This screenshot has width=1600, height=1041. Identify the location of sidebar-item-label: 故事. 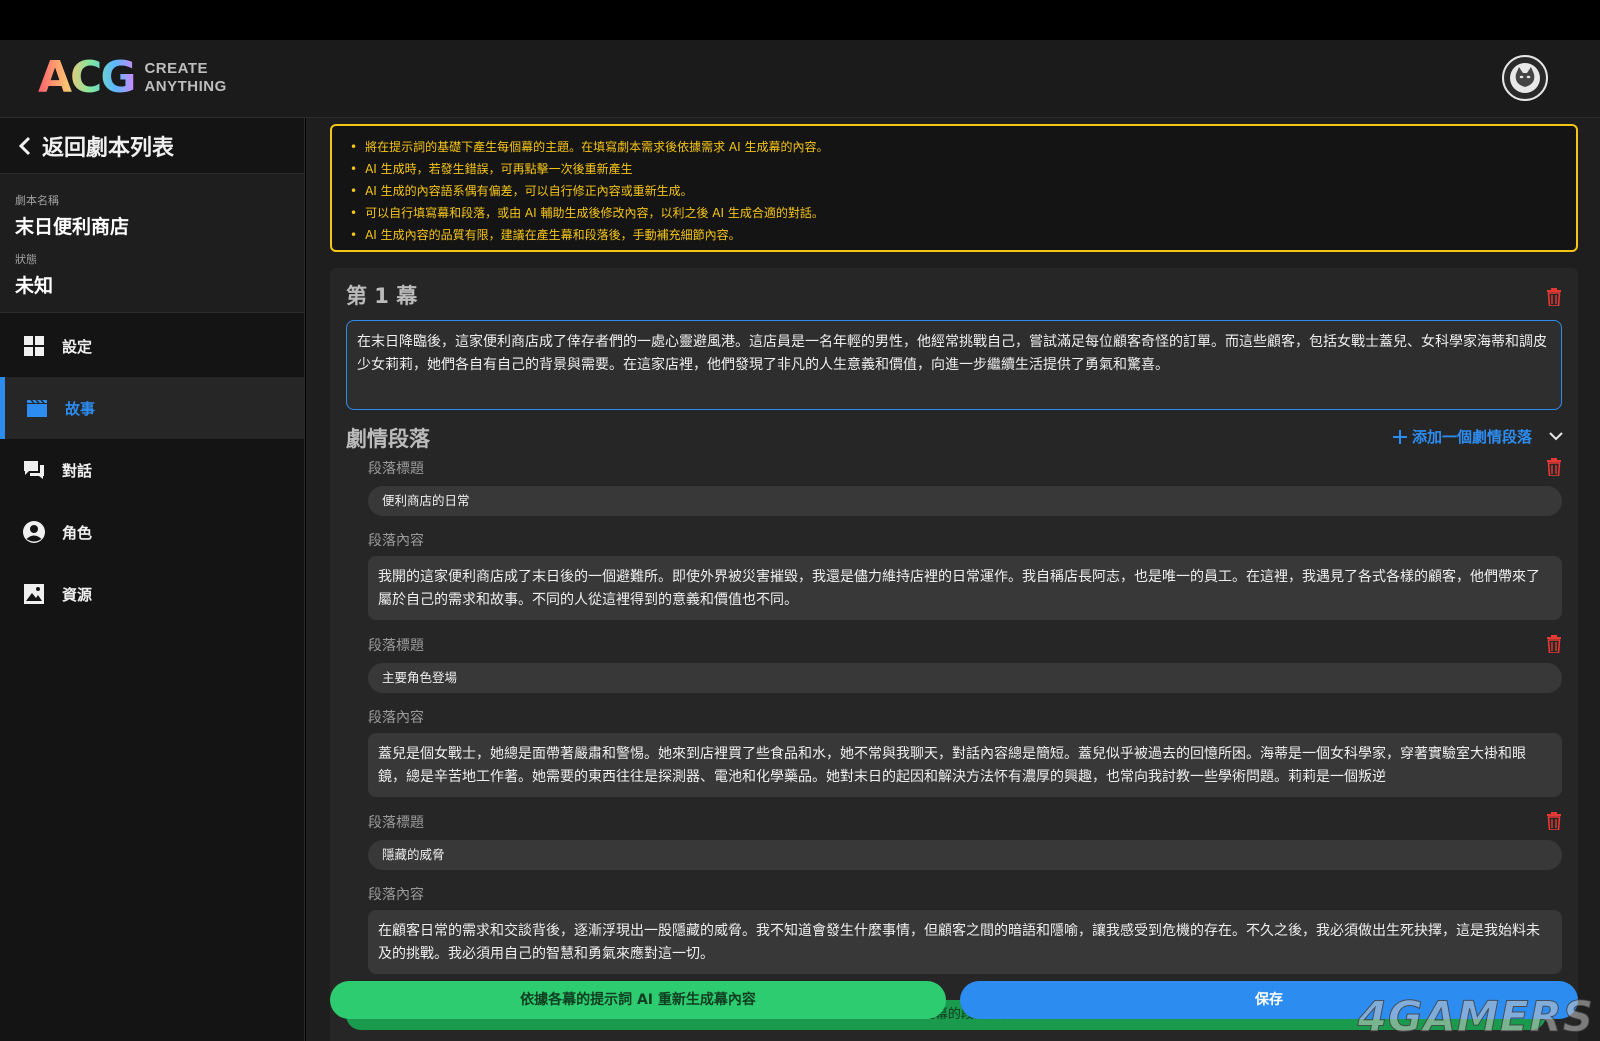
(80, 408).